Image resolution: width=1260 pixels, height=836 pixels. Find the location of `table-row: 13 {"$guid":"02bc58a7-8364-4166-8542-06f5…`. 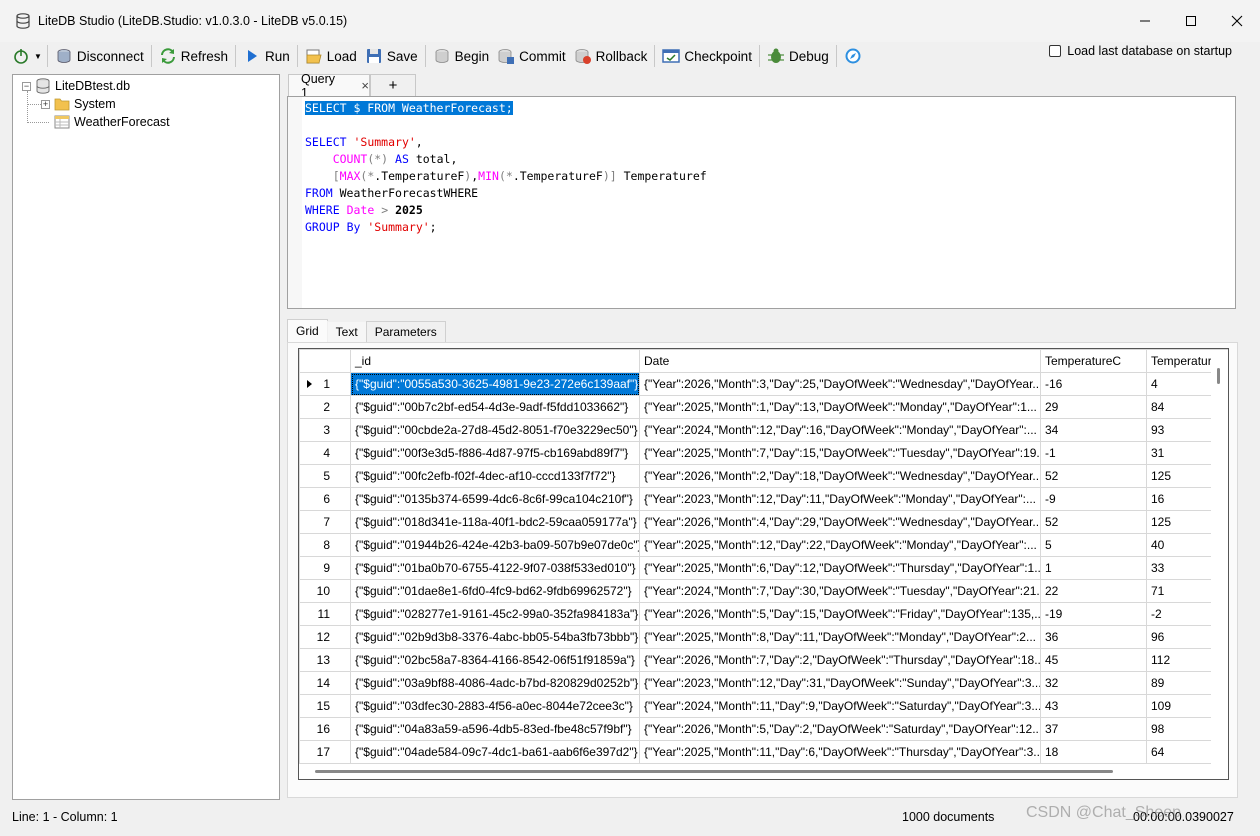

table-row: 13 {"$guid":"02bc58a7-8364-4166-8542-06f5… is located at coordinates (763, 660).